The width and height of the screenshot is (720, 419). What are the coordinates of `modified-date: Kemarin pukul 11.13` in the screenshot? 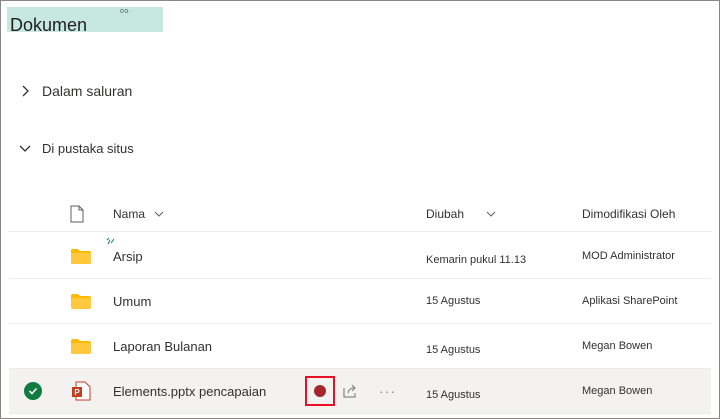 It's located at (476, 260).